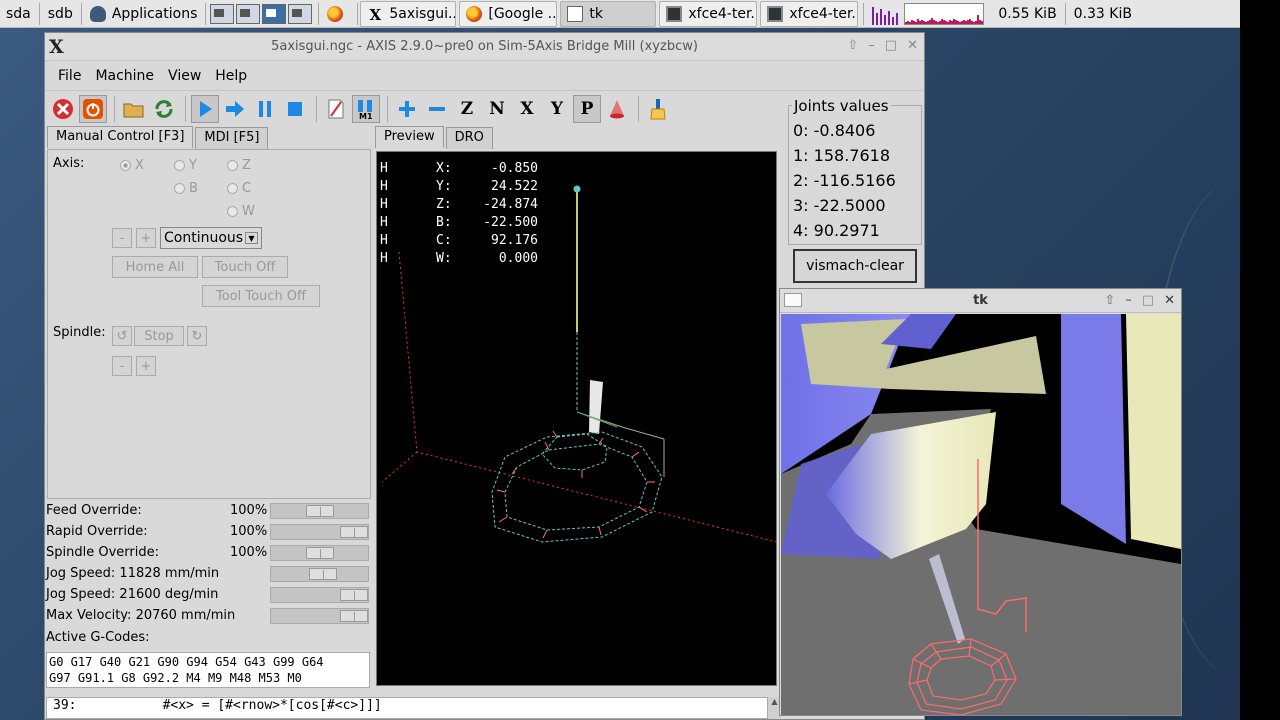 The width and height of the screenshot is (1280, 720). What do you see at coordinates (205, 109) in the screenshot?
I see `run-button` at bounding box center [205, 109].